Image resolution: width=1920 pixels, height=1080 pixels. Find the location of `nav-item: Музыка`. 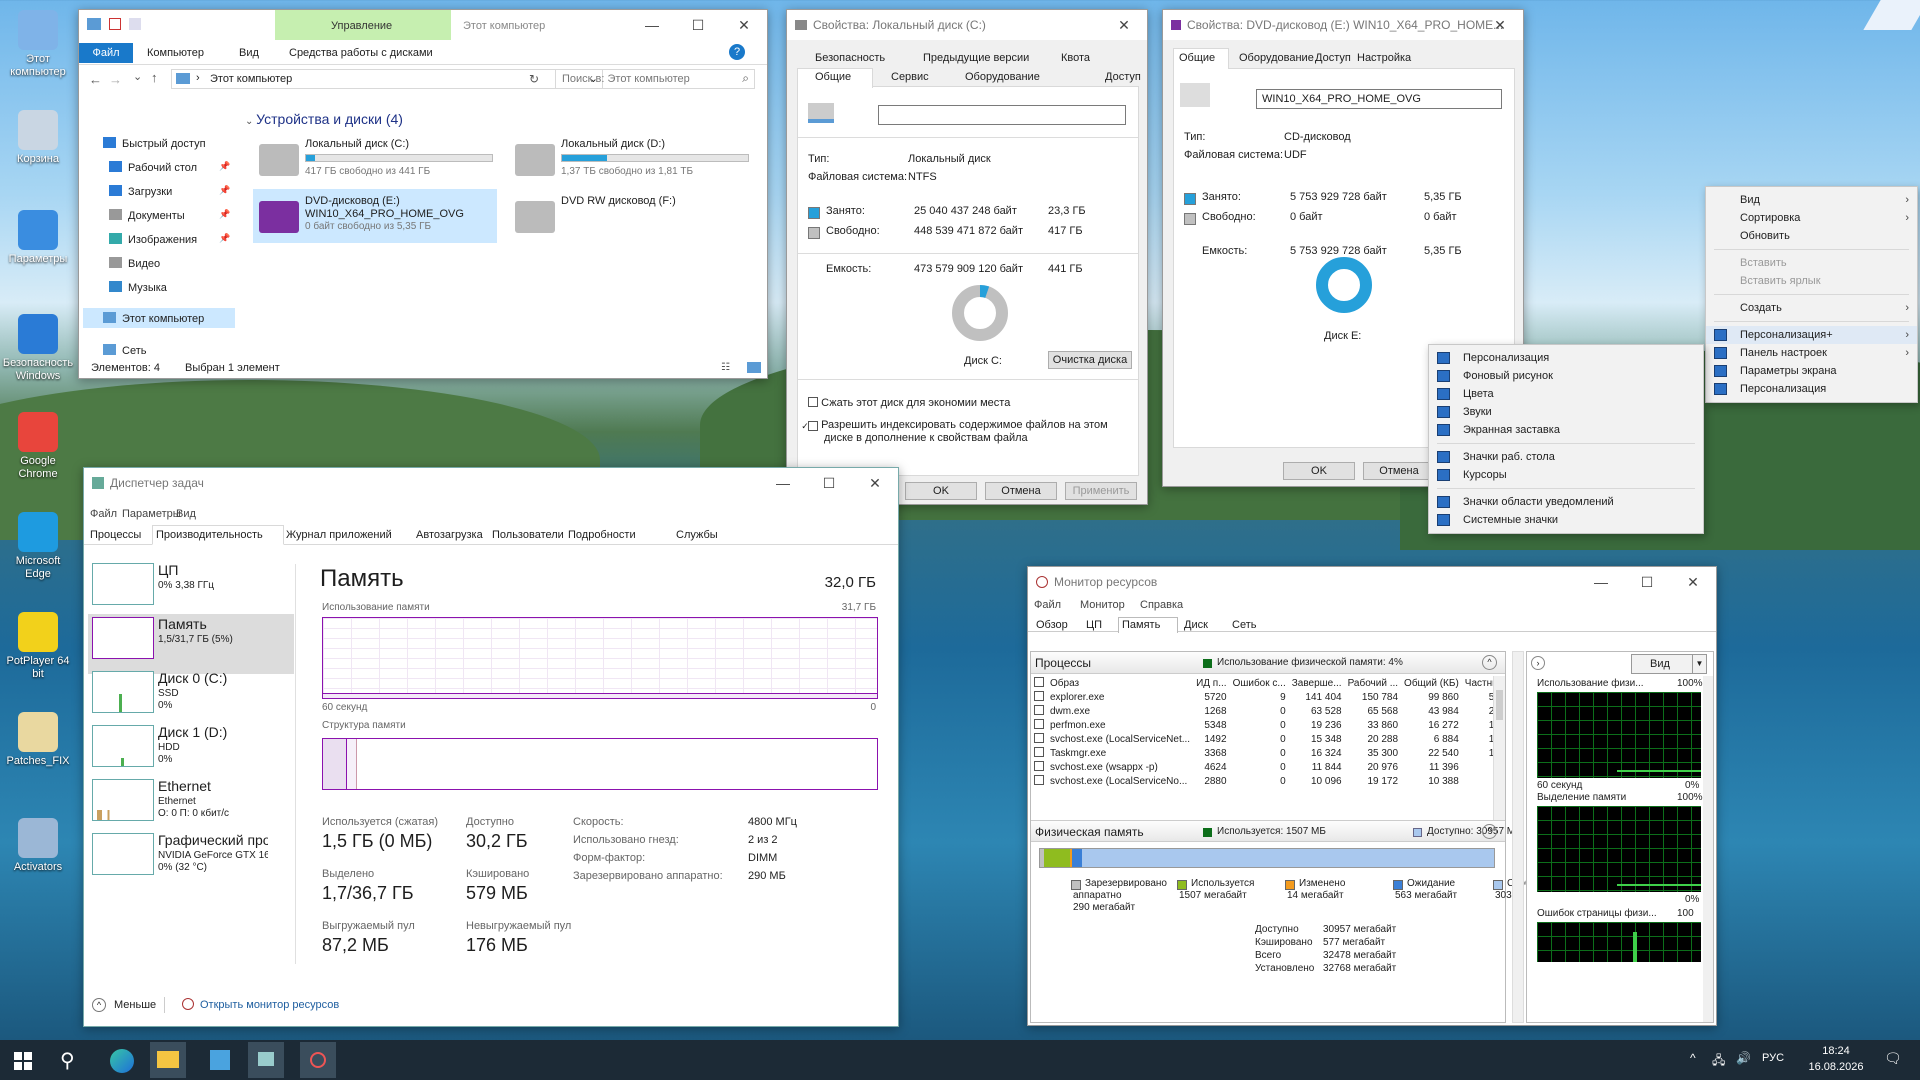

nav-item: Музыка is located at coordinates (138, 287).